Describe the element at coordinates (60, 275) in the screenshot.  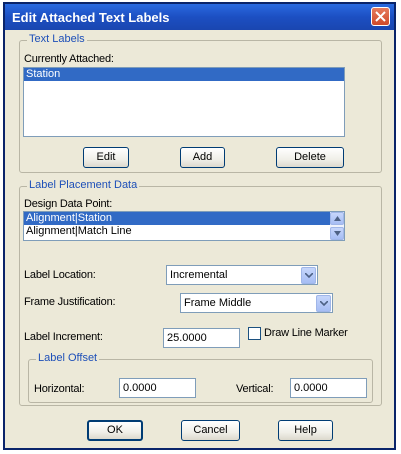
I see `label-location-label: Label Location:` at that location.